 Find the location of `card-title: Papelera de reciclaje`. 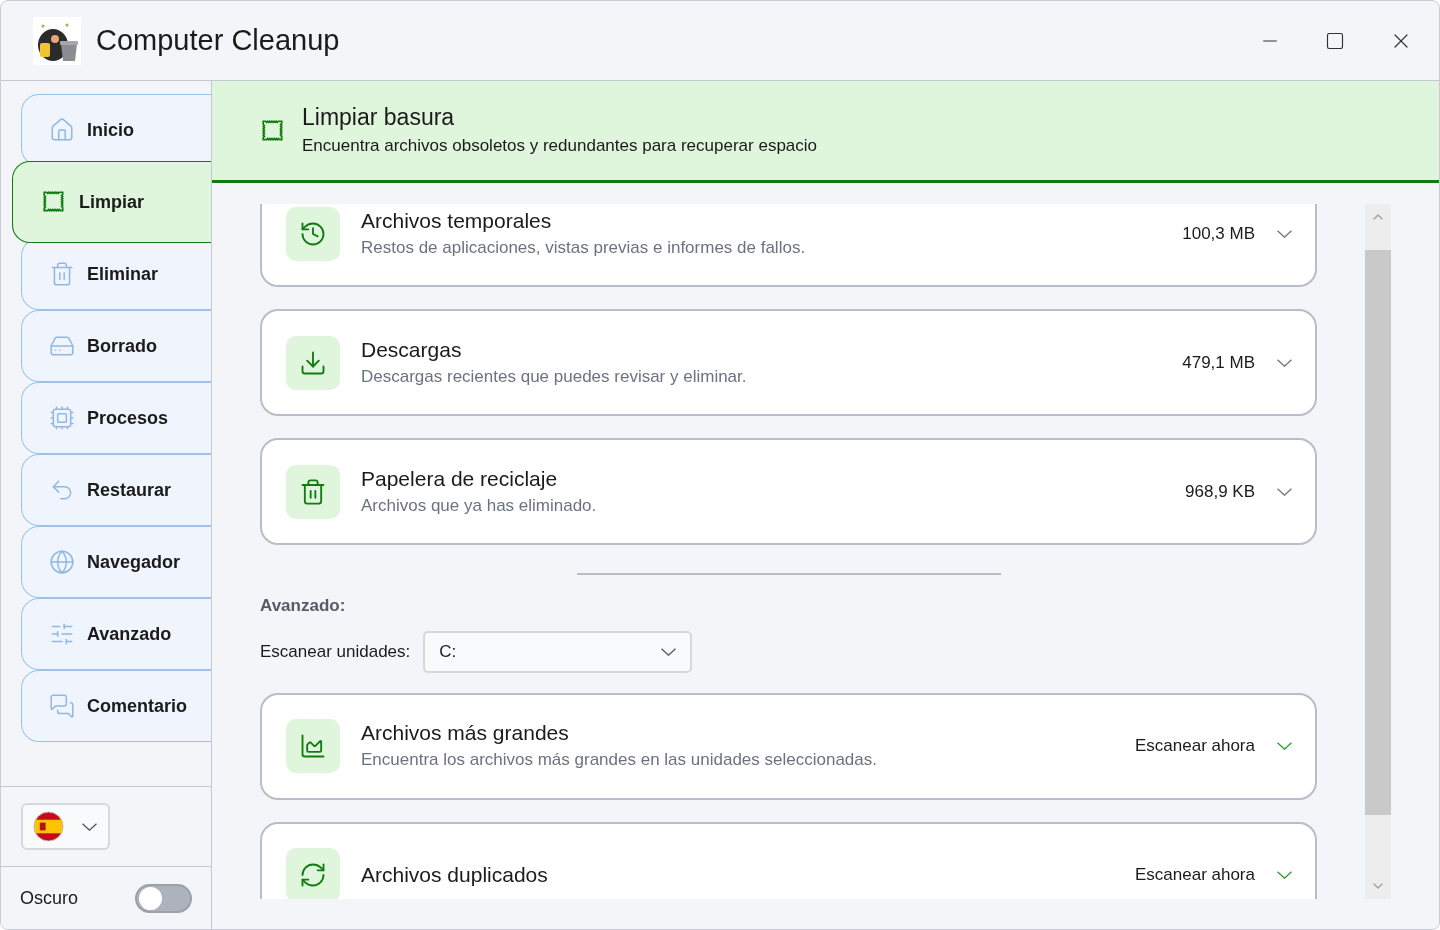

card-title: Papelera de reciclaje is located at coordinates (460, 478).